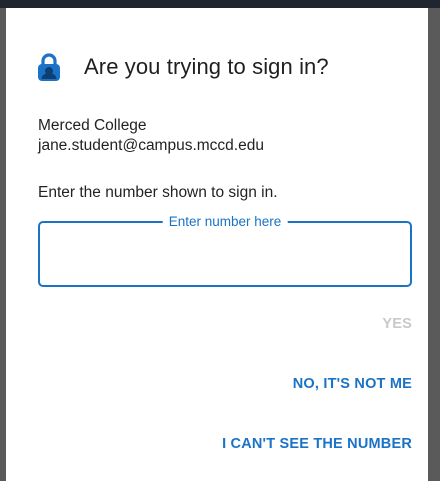  I want to click on dialog-title: Are you trying to sign in?, so click(206, 66).